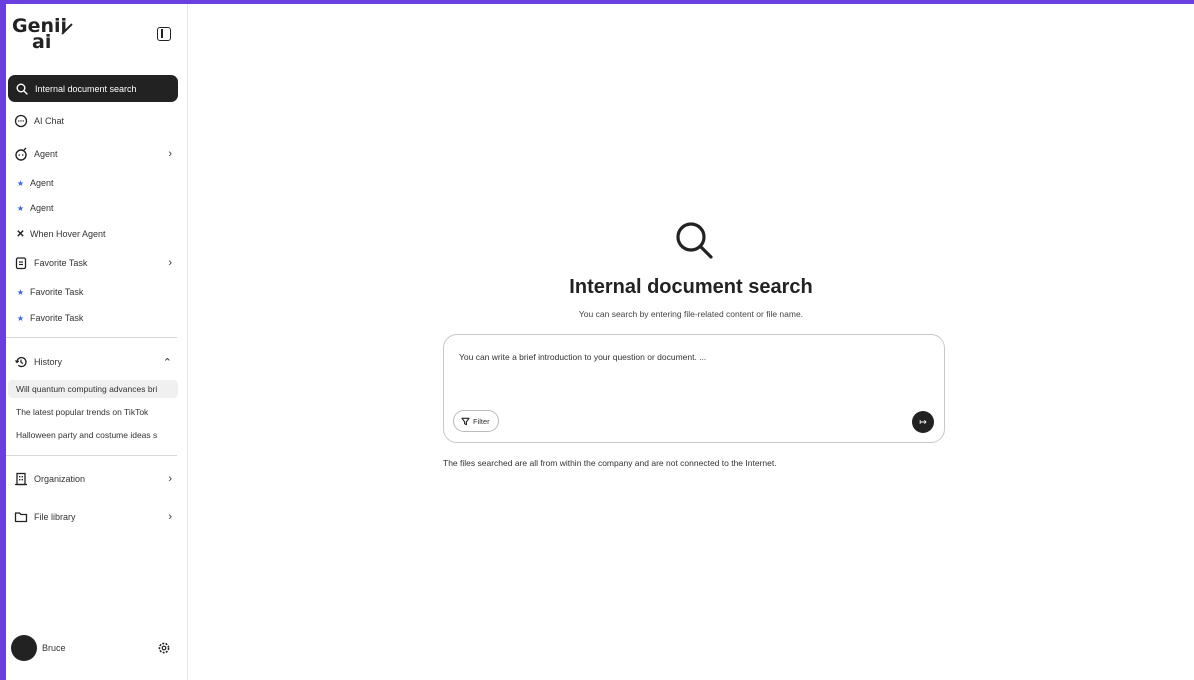 This screenshot has width=1194, height=680. I want to click on filter-button: Filter, so click(476, 421).